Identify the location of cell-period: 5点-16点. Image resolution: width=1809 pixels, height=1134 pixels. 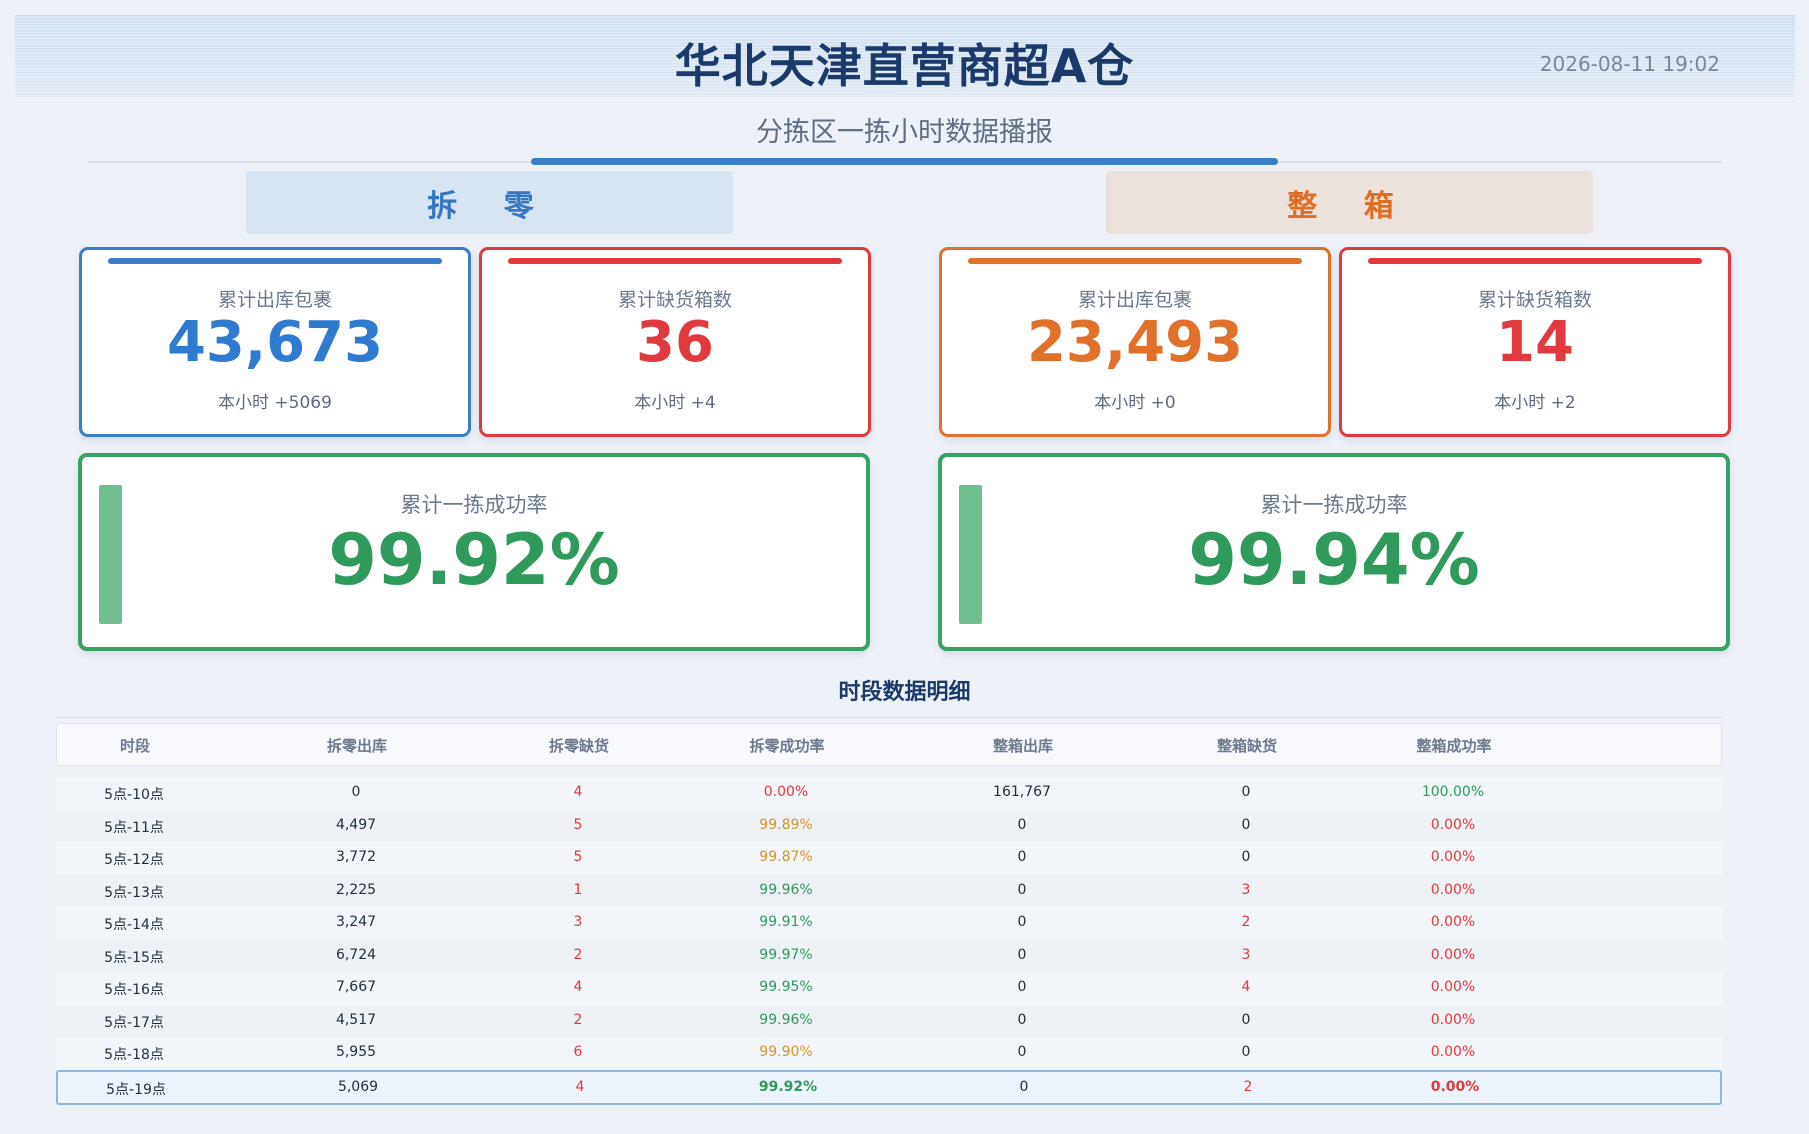
(134, 990).